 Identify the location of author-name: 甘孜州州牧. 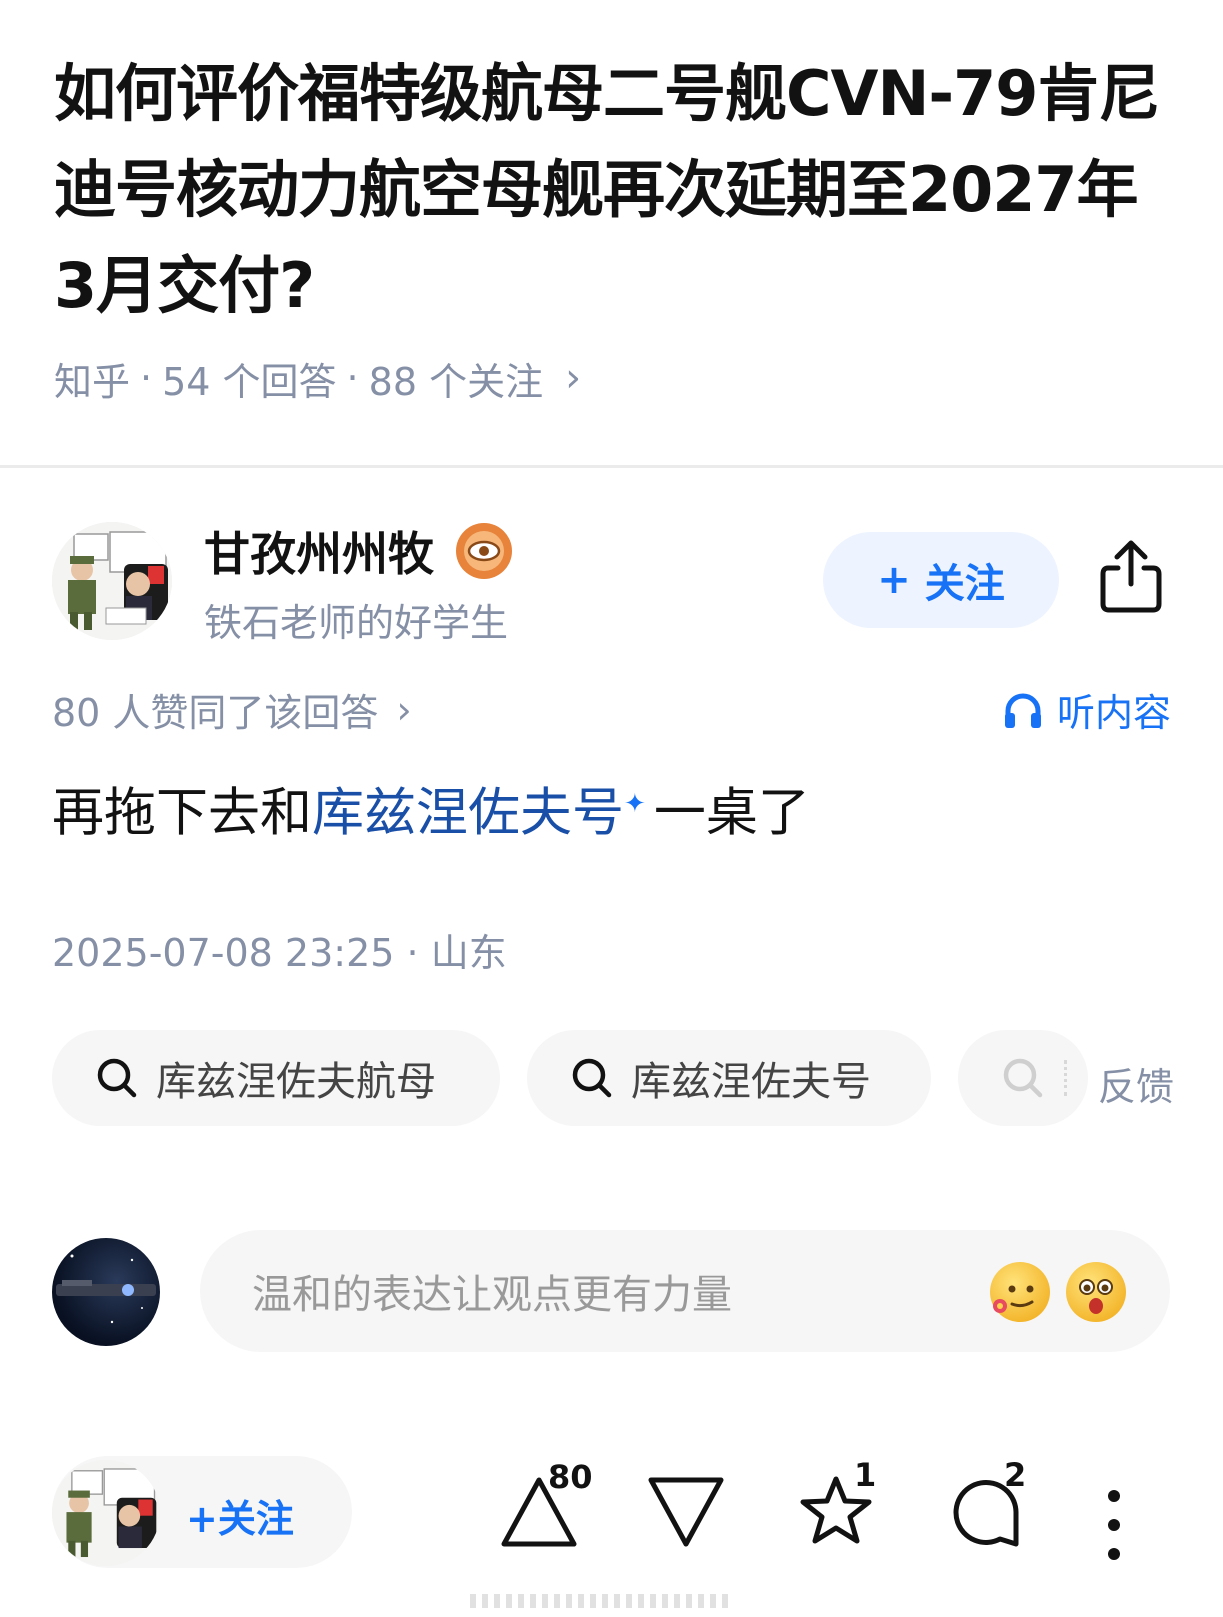
(358, 551).